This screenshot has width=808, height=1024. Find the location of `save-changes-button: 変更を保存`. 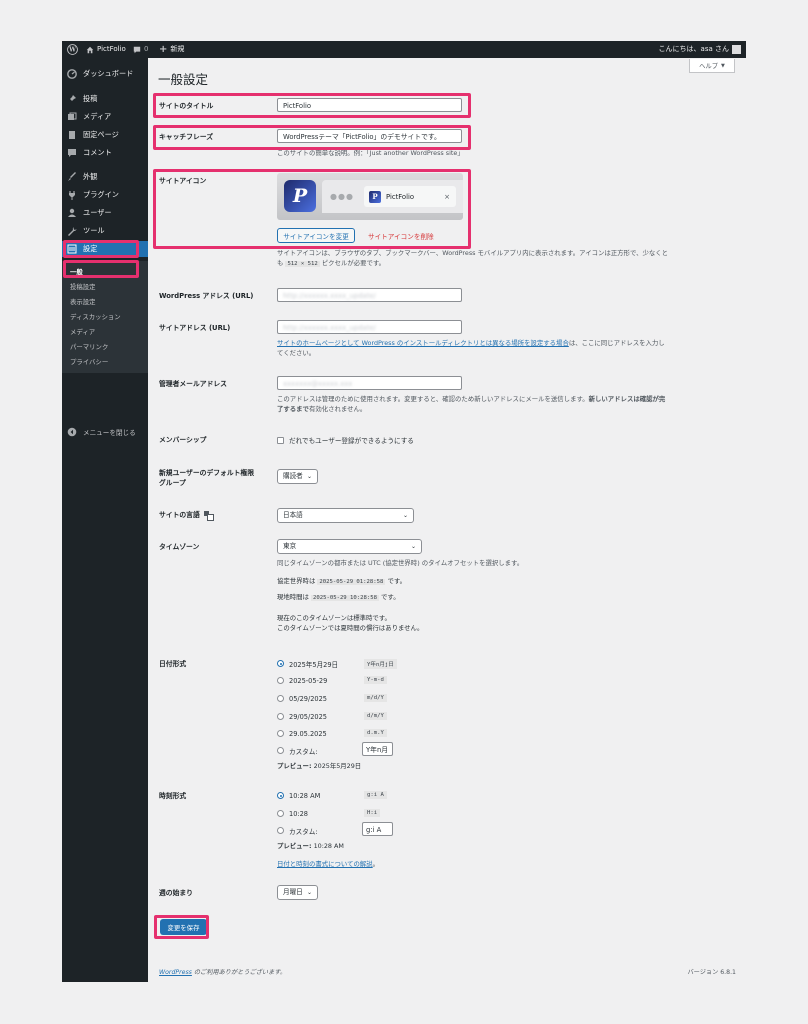

save-changes-button: 変更を保存 is located at coordinates (183, 927).